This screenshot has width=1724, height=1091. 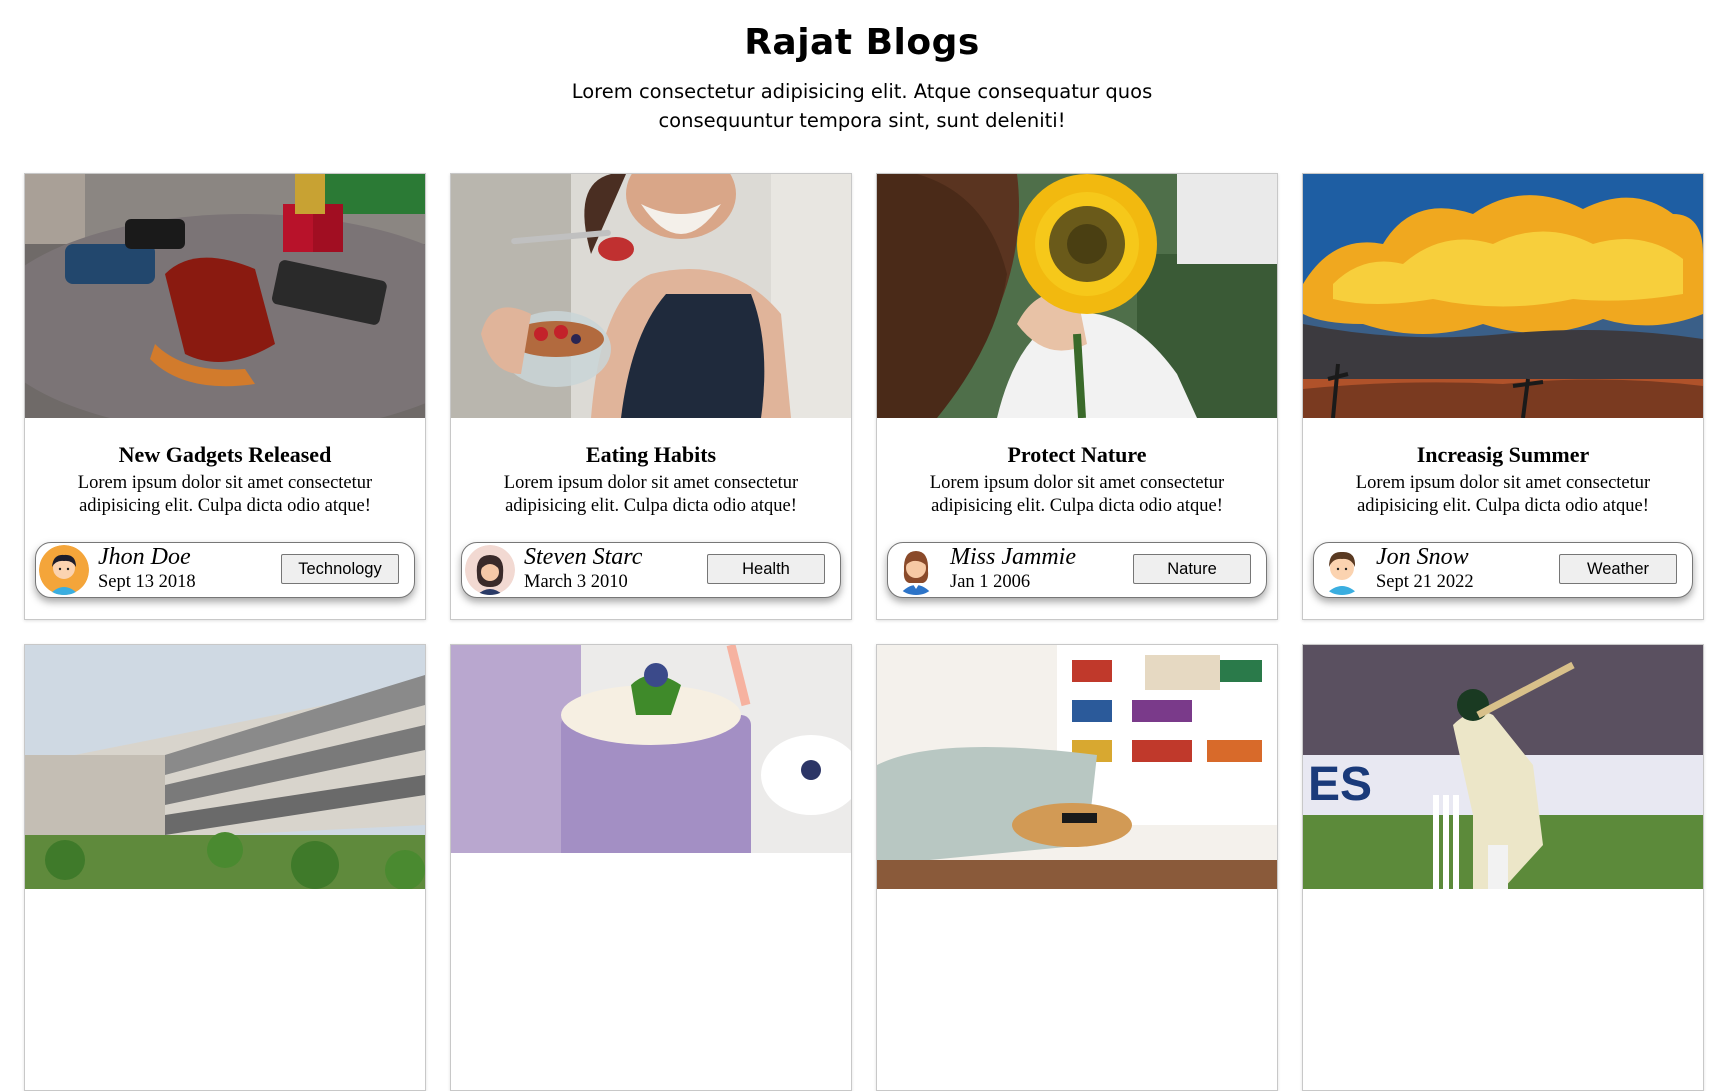 What do you see at coordinates (1422, 557) in the screenshot?
I see `author-name: Jon Snow` at bounding box center [1422, 557].